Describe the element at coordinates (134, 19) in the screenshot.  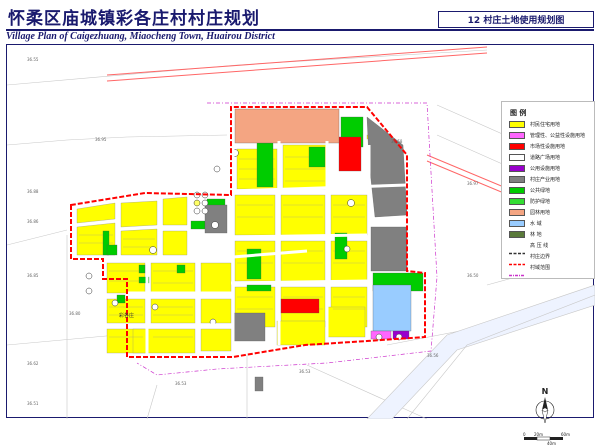
I see `page-title: 怀柔区庙城镇彩各庄村村庄规划` at that location.